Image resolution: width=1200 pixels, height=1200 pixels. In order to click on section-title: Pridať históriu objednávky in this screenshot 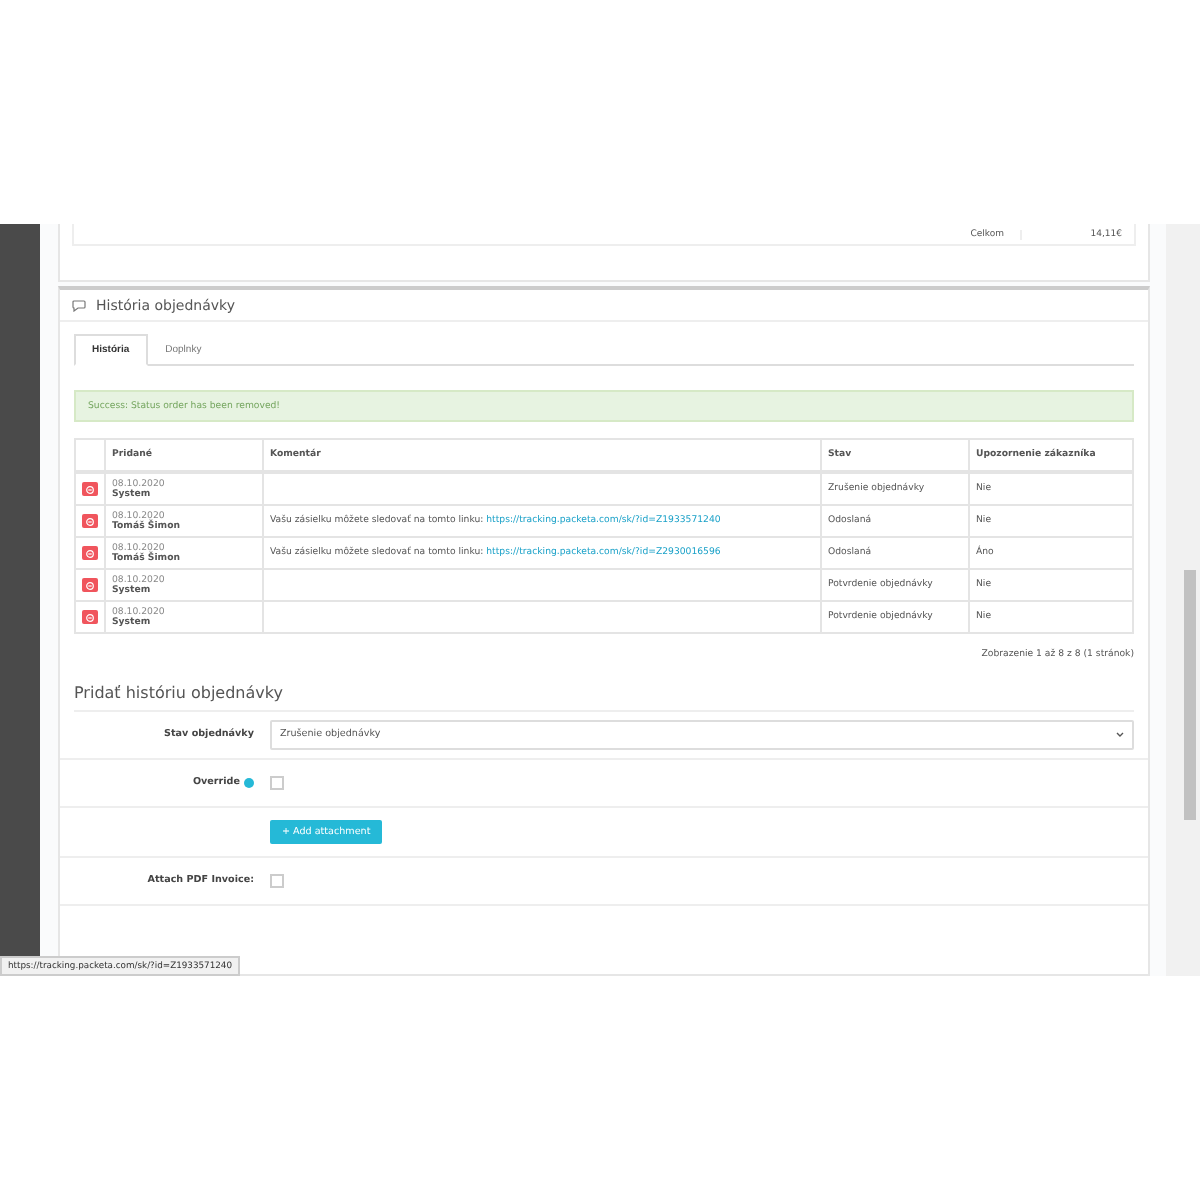, I will do `click(604, 698)`.